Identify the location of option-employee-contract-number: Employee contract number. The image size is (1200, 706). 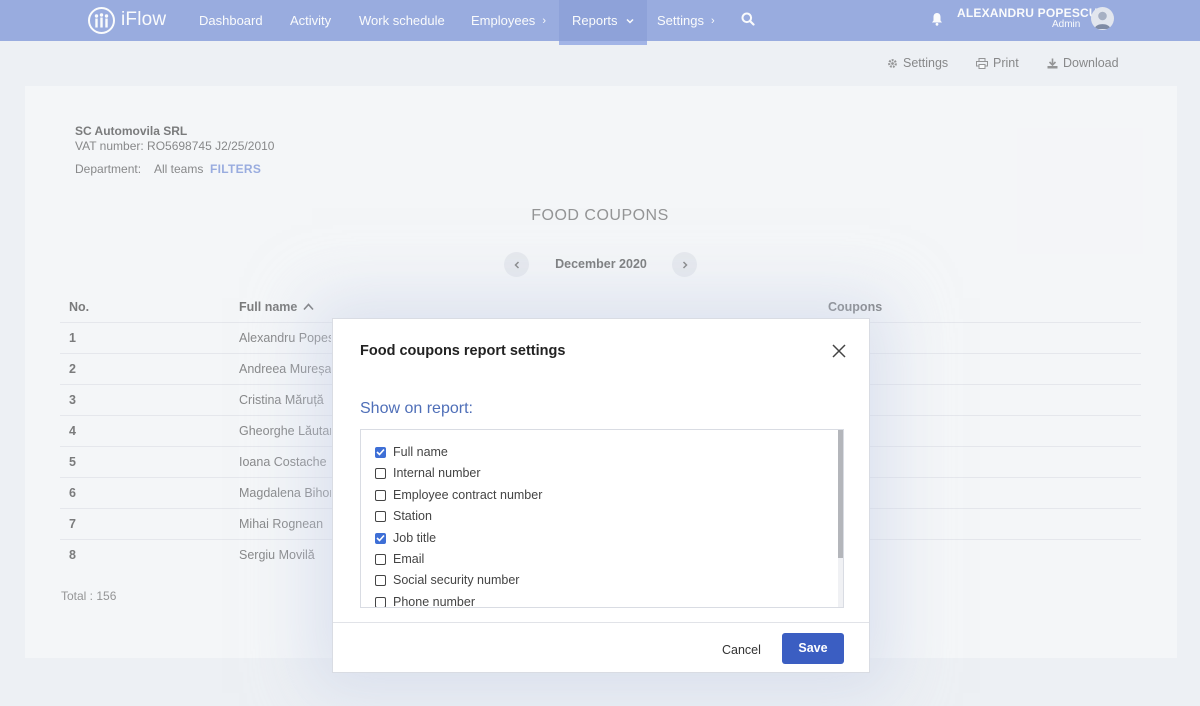
(458, 495).